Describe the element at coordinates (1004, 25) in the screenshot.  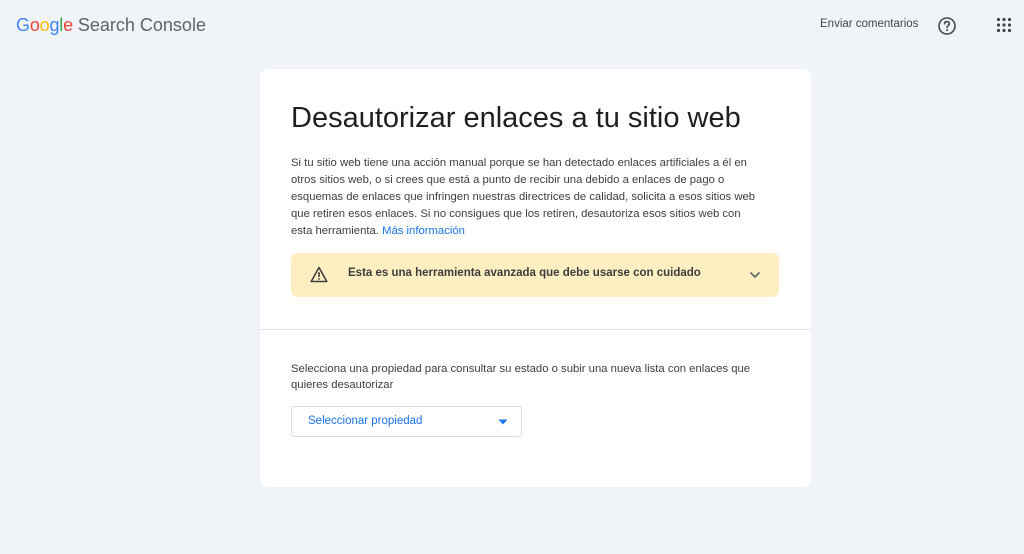
I see `apps-grid-icon` at that location.